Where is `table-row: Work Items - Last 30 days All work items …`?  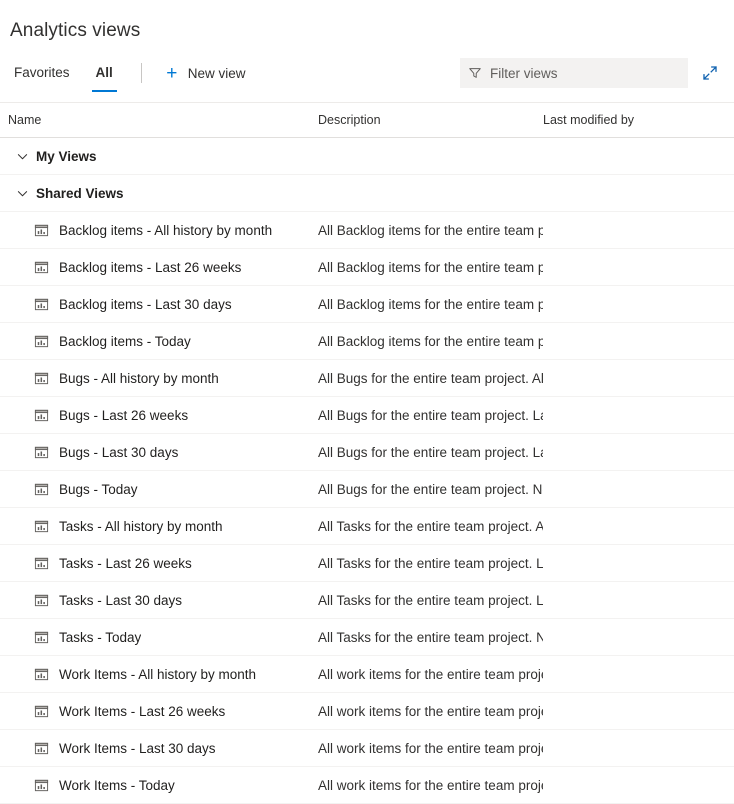 table-row: Work Items - Last 30 days All work items … is located at coordinates (367, 748).